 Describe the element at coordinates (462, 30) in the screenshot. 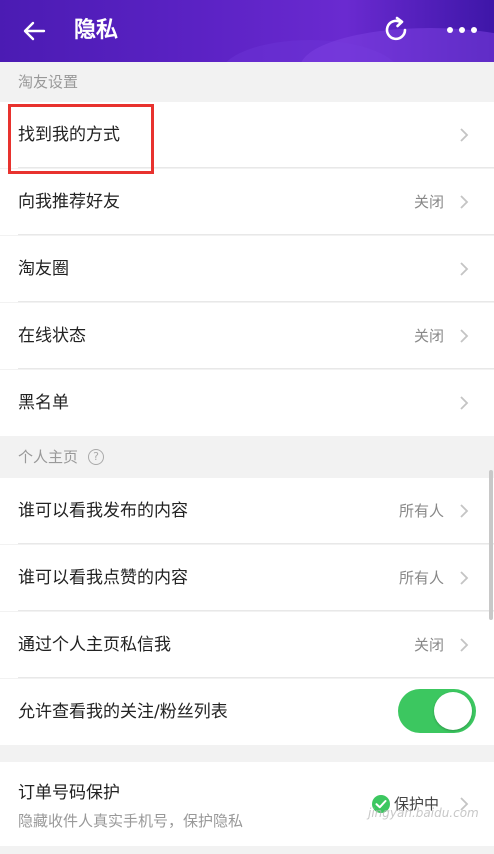

I see `more-options-icon` at that location.